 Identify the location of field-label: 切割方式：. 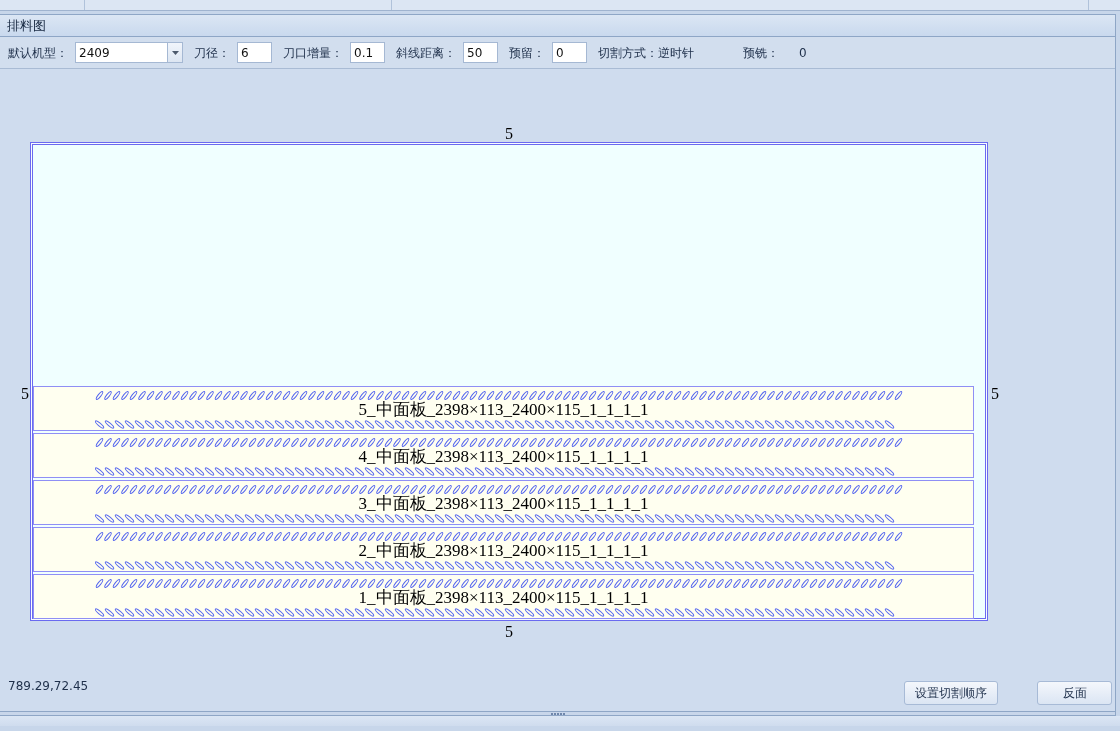
(628, 52).